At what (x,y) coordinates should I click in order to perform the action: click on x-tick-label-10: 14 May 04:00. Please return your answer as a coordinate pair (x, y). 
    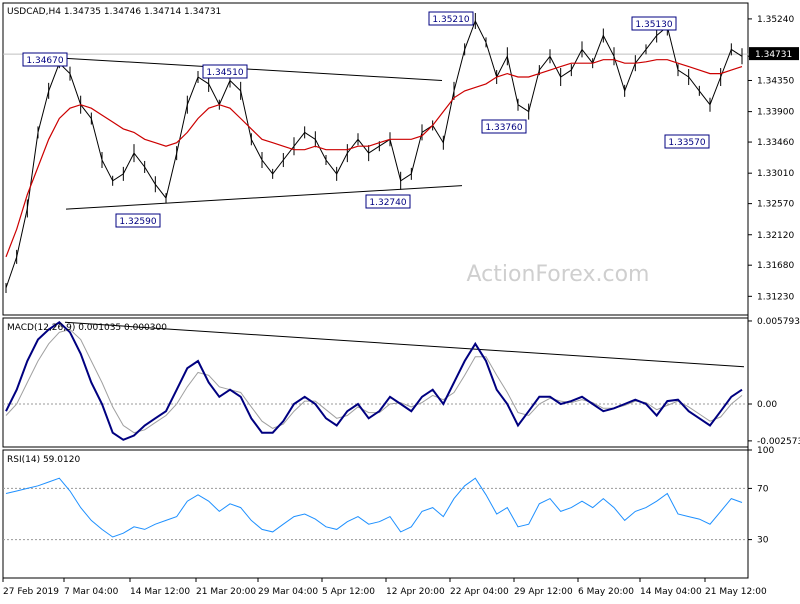
    Looking at the image, I should click on (671, 592).